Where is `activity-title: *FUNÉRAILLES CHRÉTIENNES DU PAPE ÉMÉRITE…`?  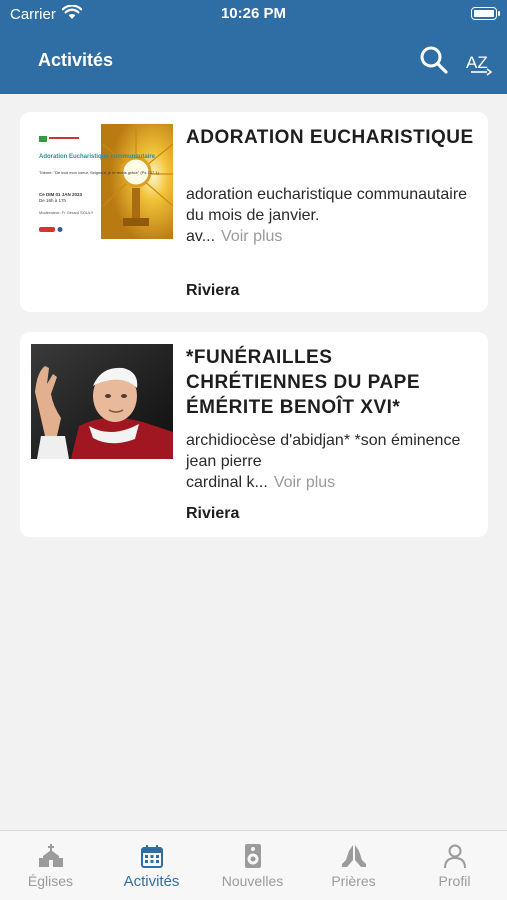
activity-title: *FUNÉRAILLES CHRÉTIENNES DU PAPE ÉMÉRITE… is located at coordinates (303, 382).